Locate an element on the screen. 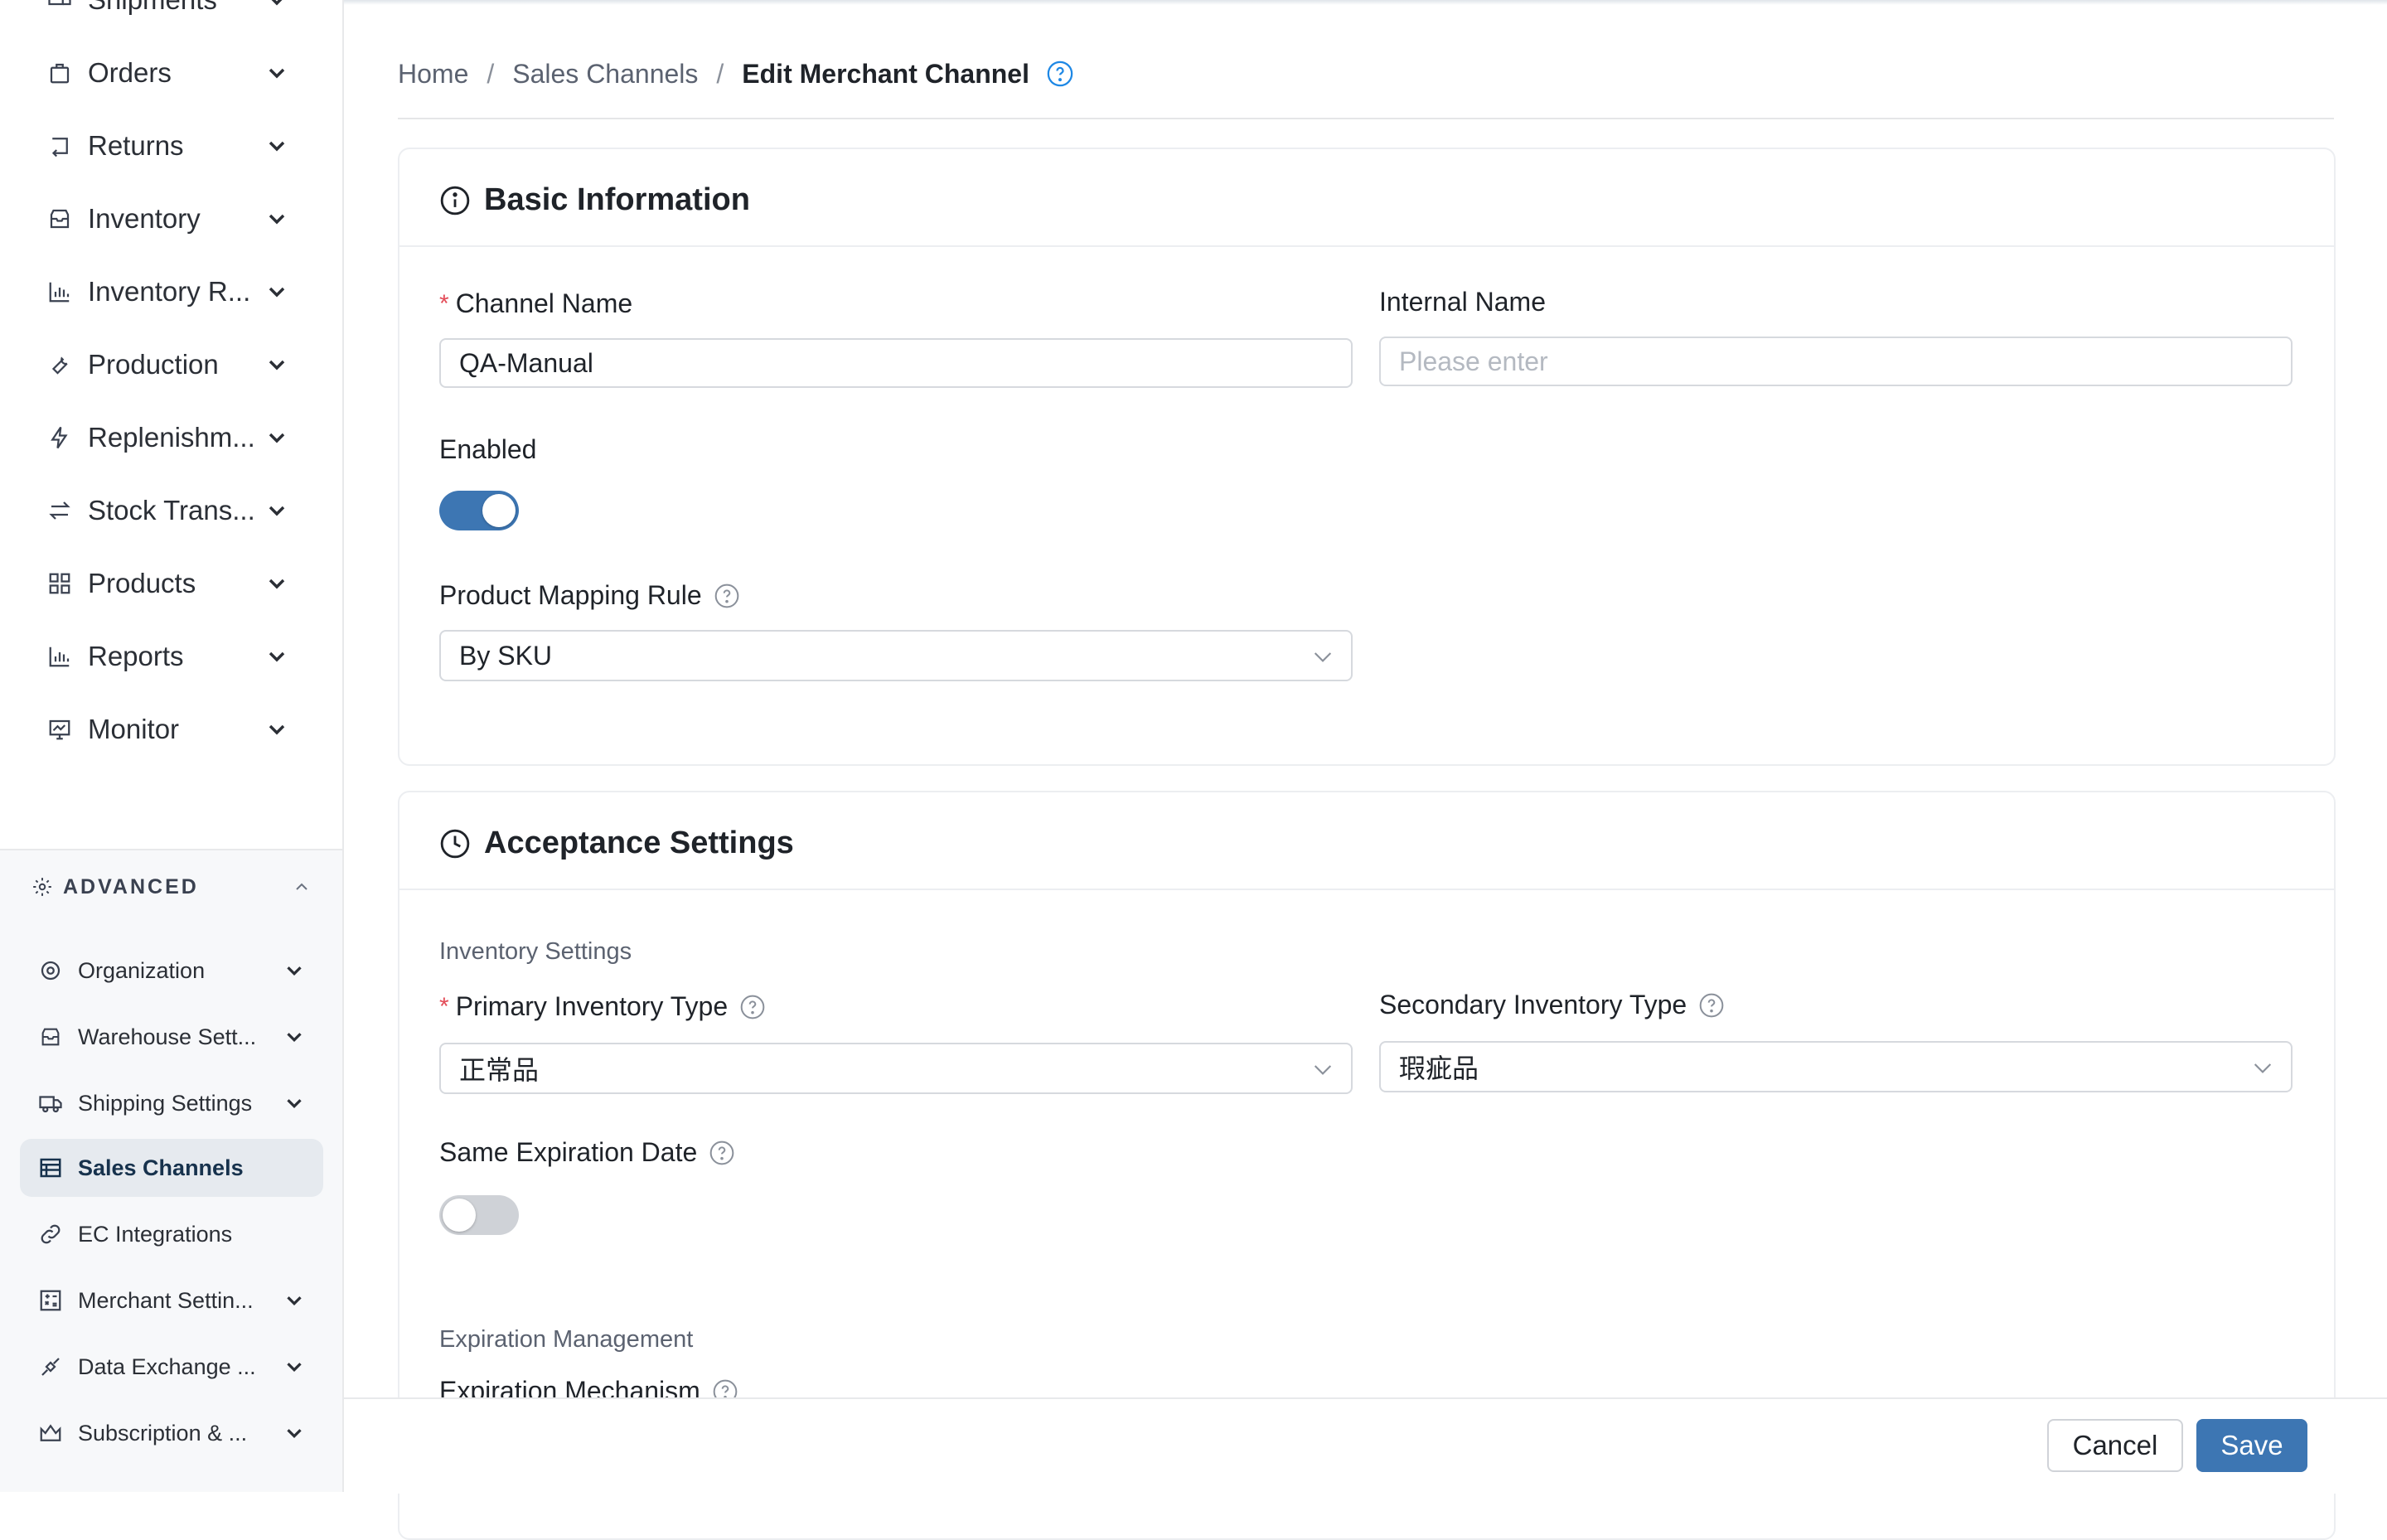 This screenshot has width=2387, height=1540. select-value: 瑕疵品 is located at coordinates (1439, 1068).